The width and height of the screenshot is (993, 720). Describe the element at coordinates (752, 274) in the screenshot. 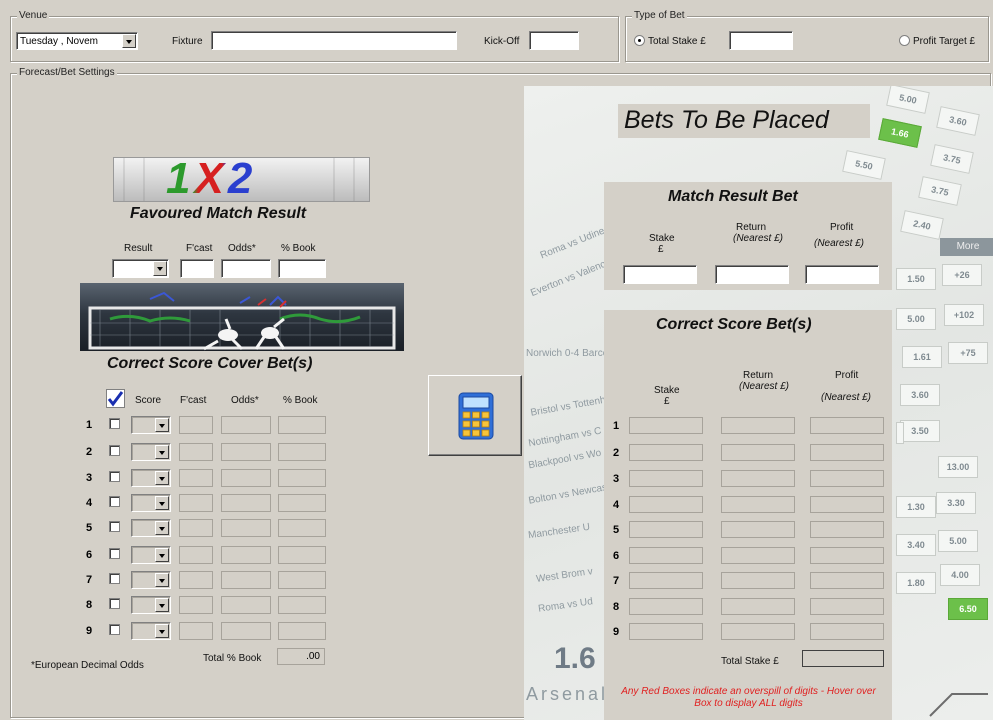

I see `mr-return-field` at that location.